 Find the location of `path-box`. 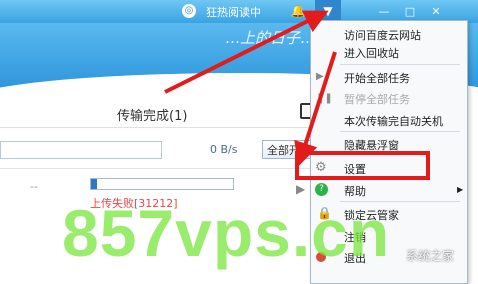

path-box is located at coordinates (81, 150).